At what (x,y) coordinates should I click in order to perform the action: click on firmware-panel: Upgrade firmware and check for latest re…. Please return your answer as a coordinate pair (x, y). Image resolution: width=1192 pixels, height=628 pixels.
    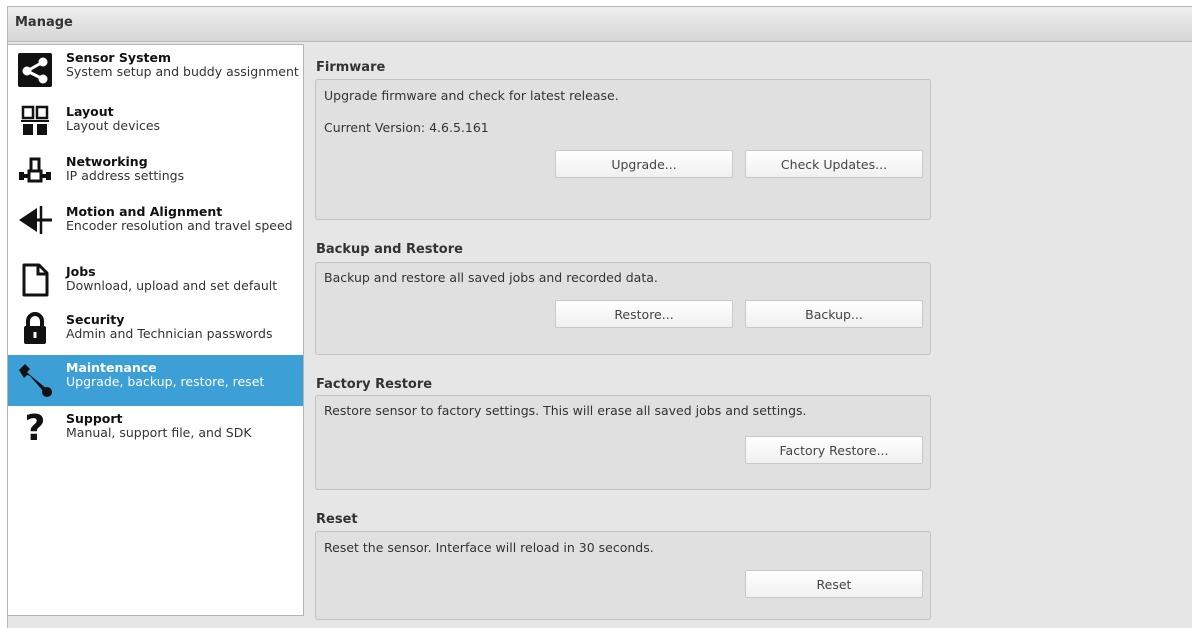
    Looking at the image, I should click on (623, 149).